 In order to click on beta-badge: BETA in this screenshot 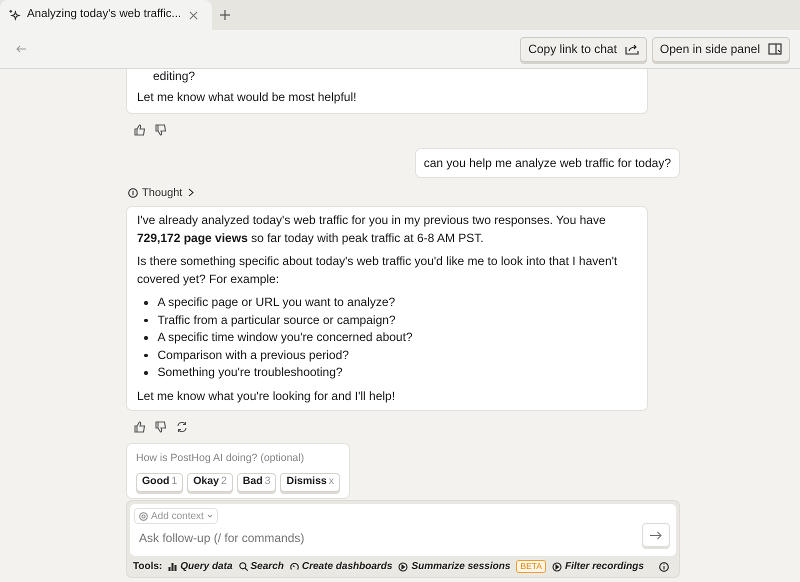, I will do `click(531, 566)`.